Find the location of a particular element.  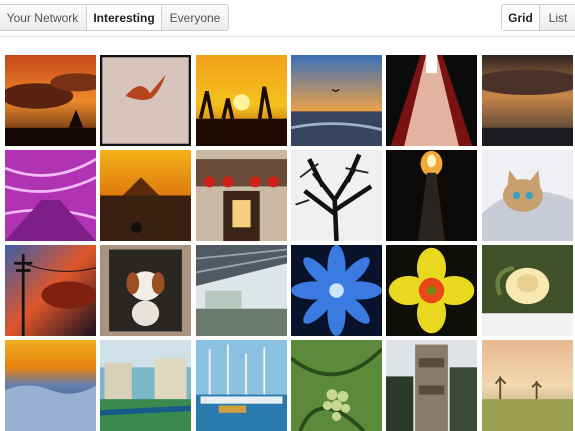

cat-icon is located at coordinates (527, 195).